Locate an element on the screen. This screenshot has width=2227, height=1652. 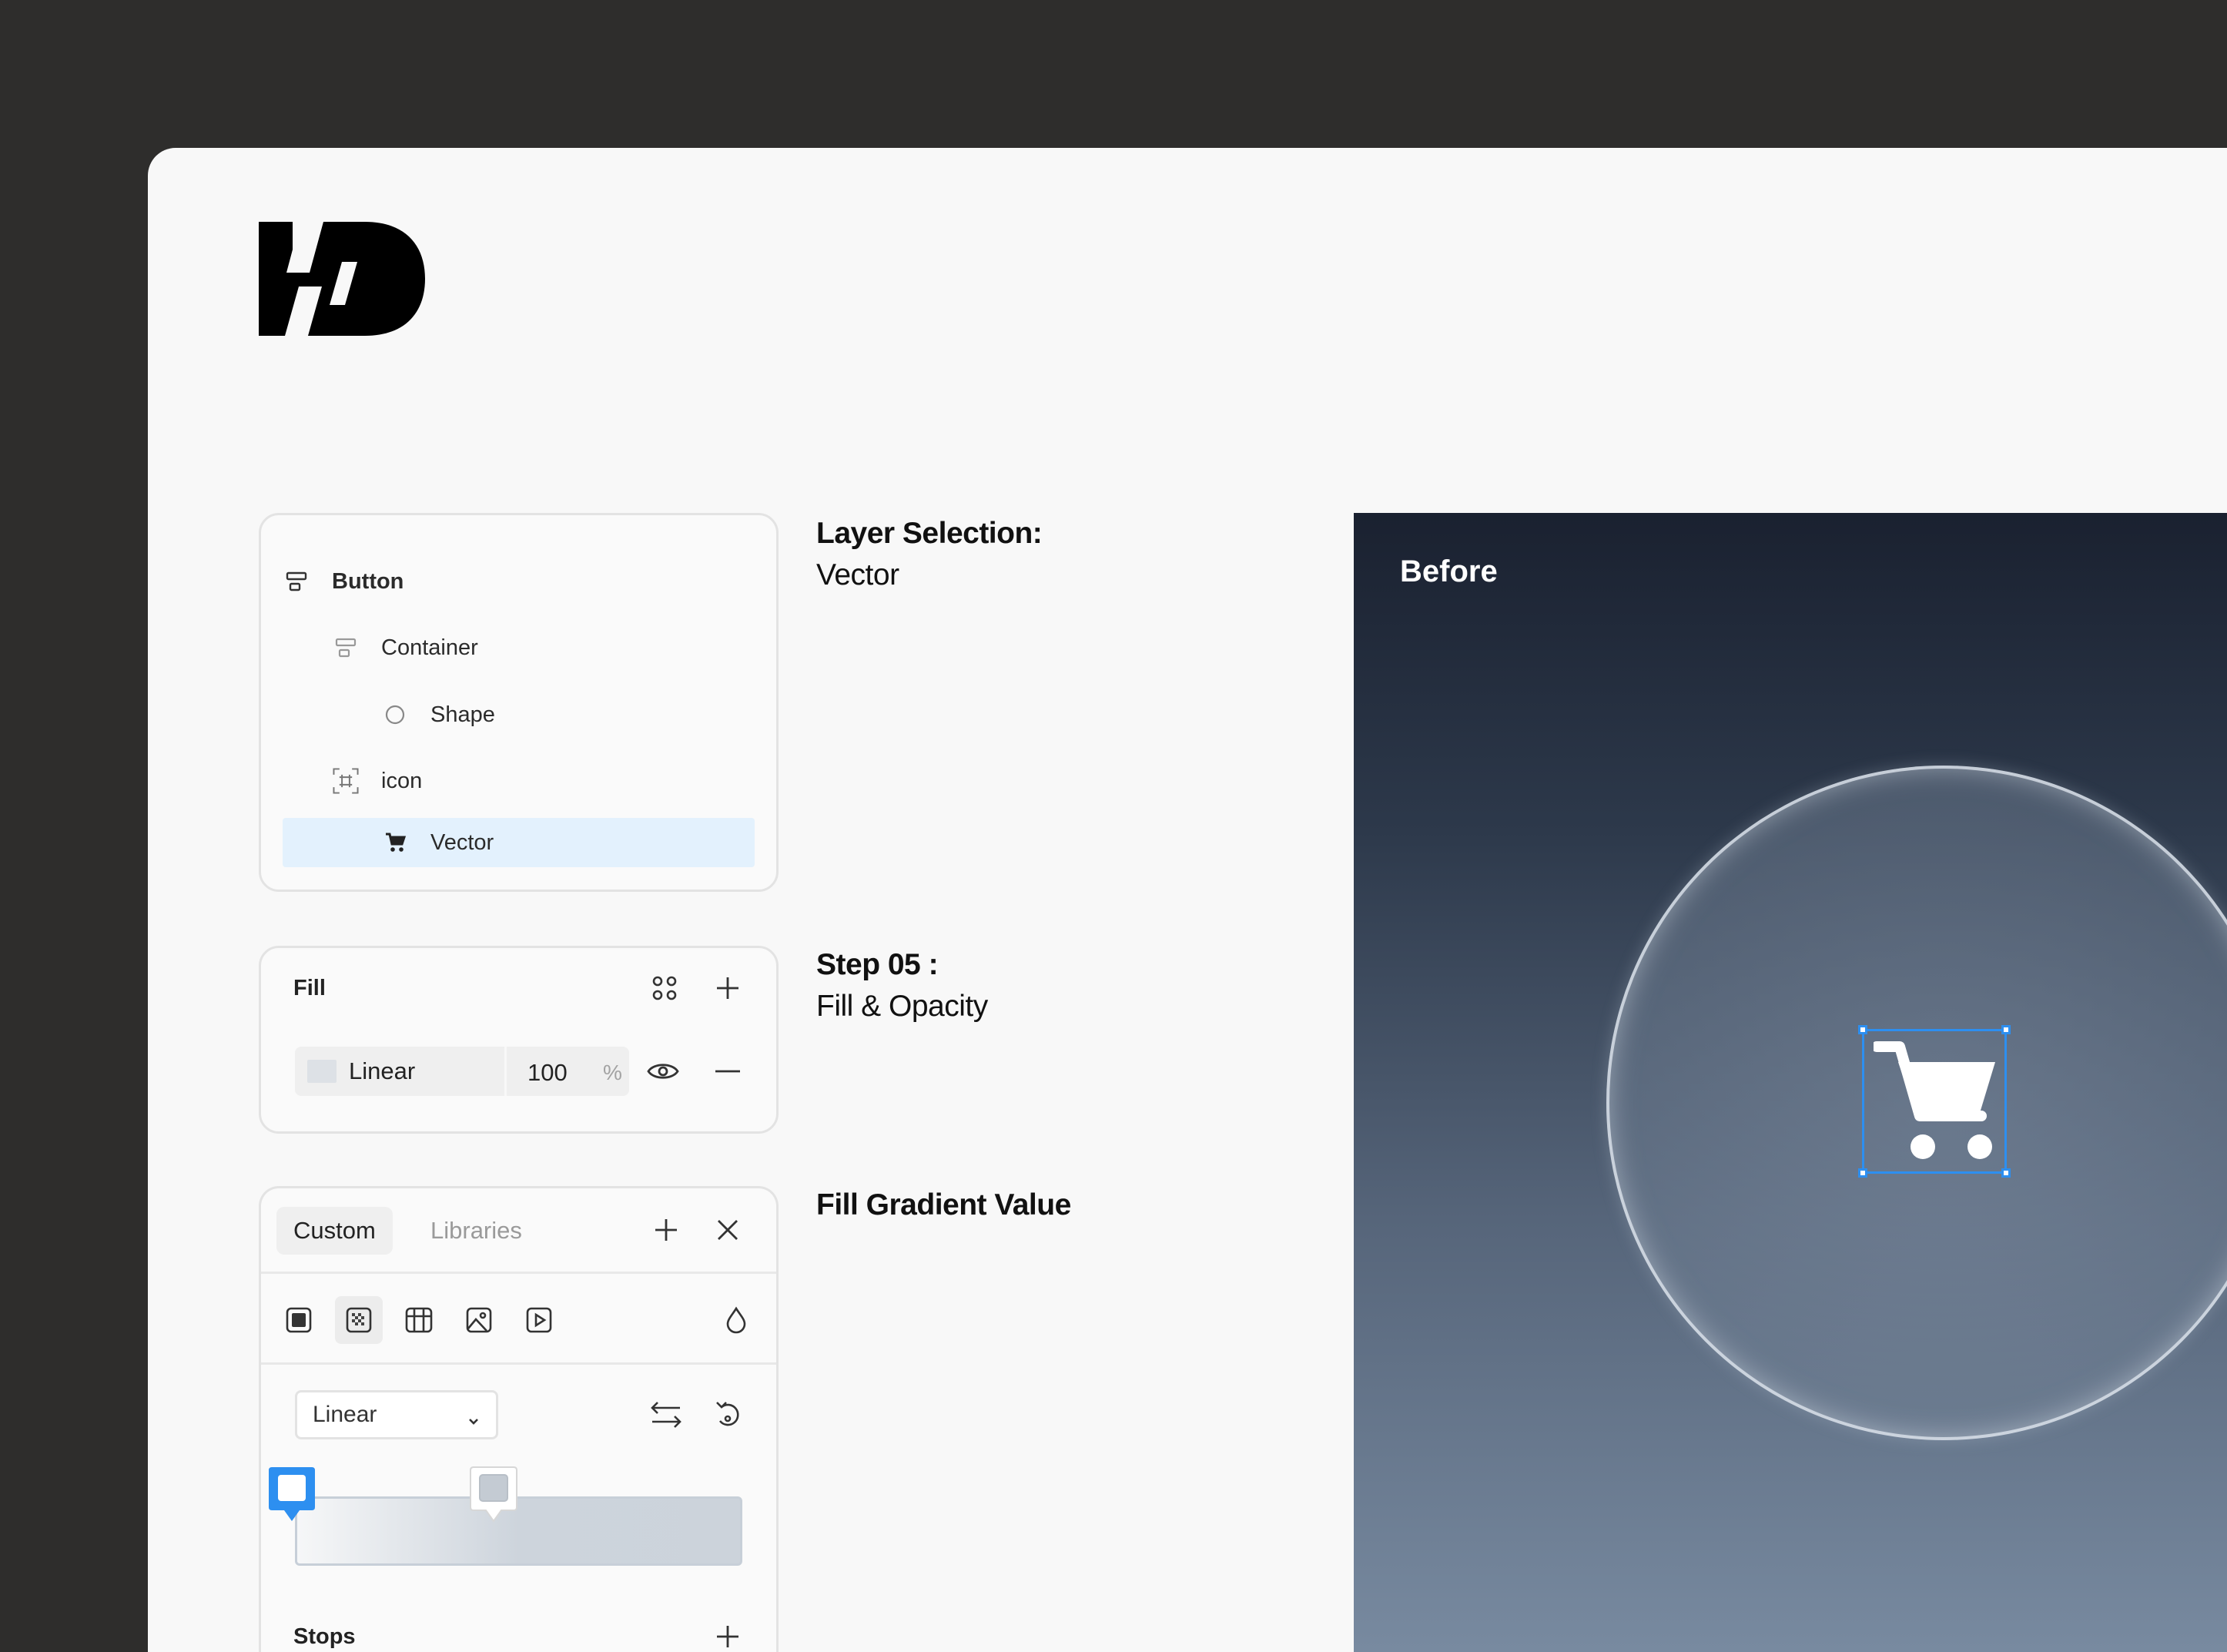
step-fill-opacity: Step 05 : Fill & Opacity is located at coordinates (902, 985).